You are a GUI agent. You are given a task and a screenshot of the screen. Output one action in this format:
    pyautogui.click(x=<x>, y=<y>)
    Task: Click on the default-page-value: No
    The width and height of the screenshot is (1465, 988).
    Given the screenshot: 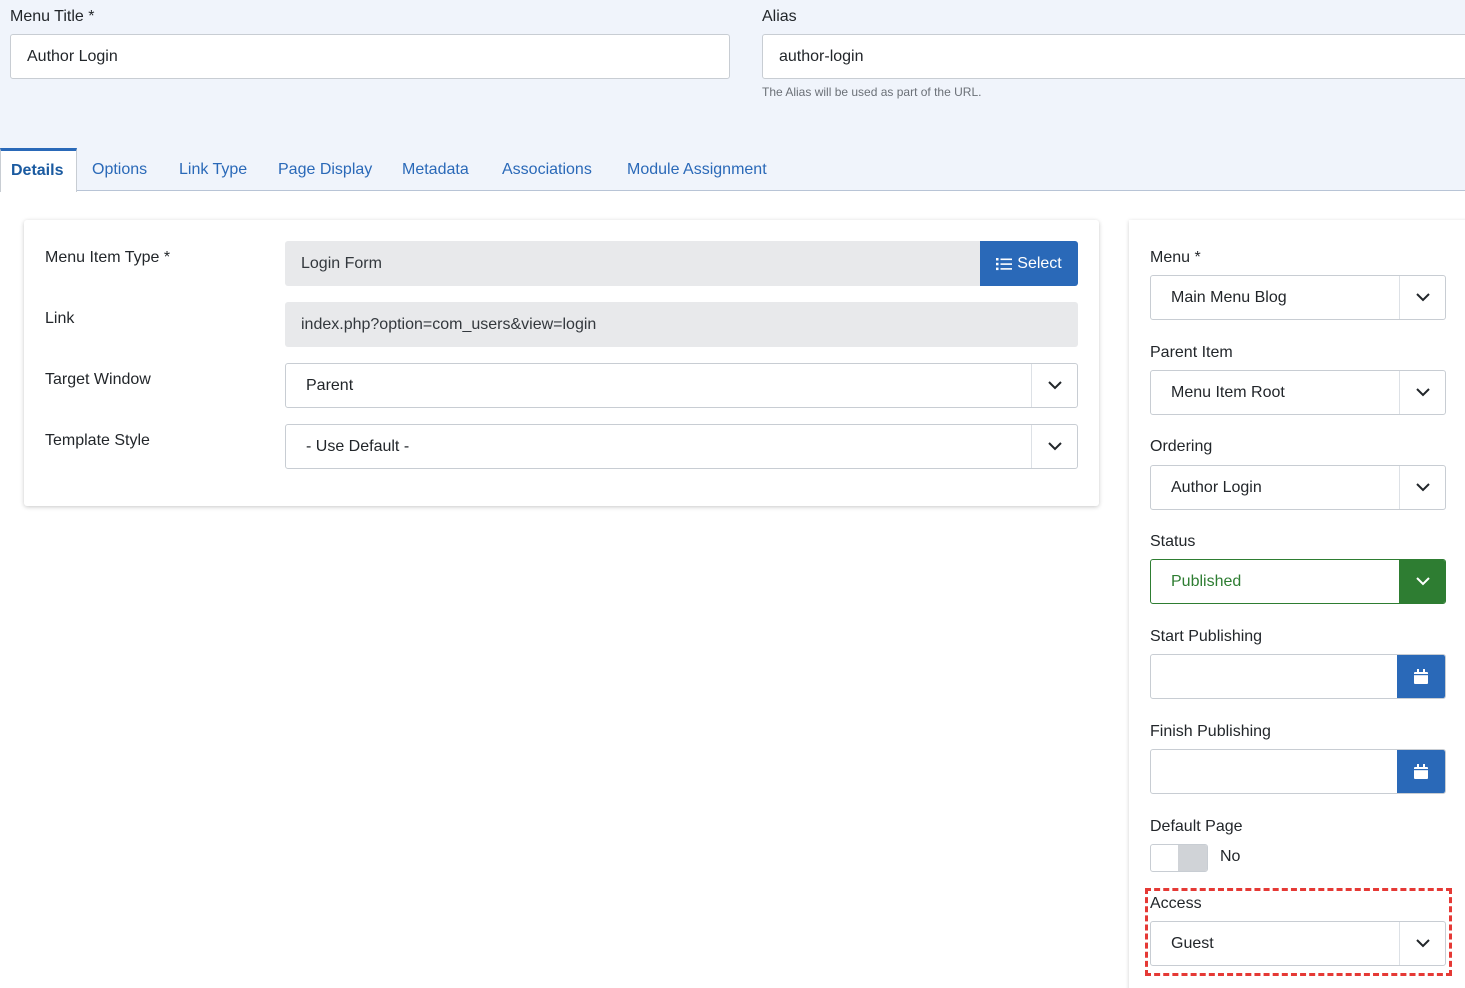 What is the action you would take?
    pyautogui.click(x=1230, y=856)
    